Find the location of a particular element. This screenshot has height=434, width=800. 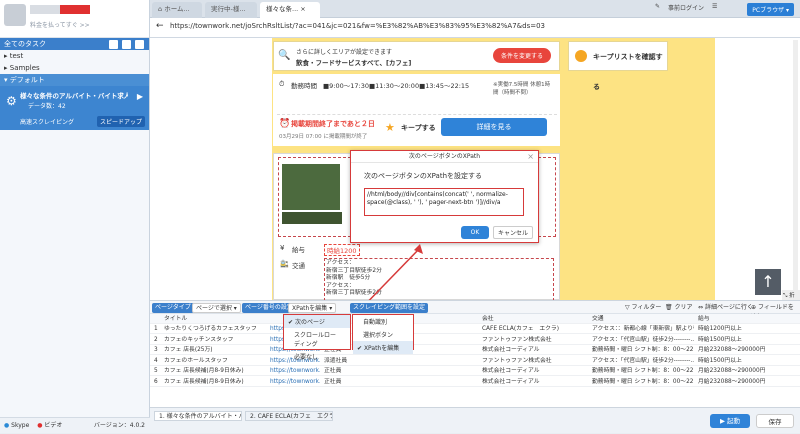

yen-icon: ¥ is located at coordinates (282, 248).